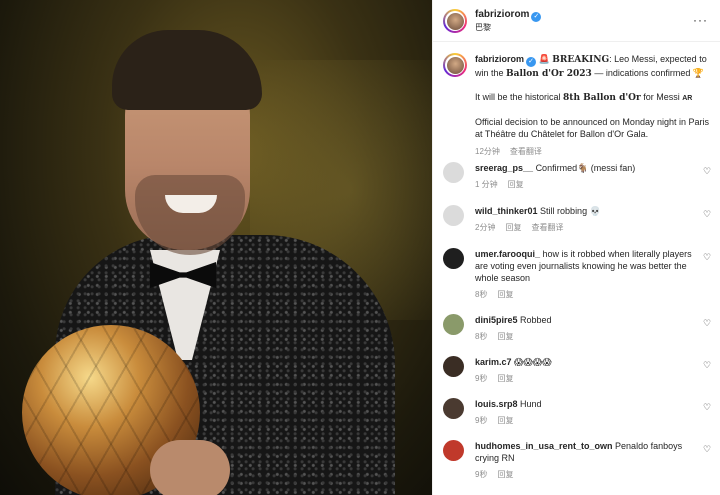 This screenshot has height=495, width=720. What do you see at coordinates (581, 328) in the screenshot?
I see `comment-row: dini5pire5 Robbed 8秒 回复 ♡` at bounding box center [581, 328].